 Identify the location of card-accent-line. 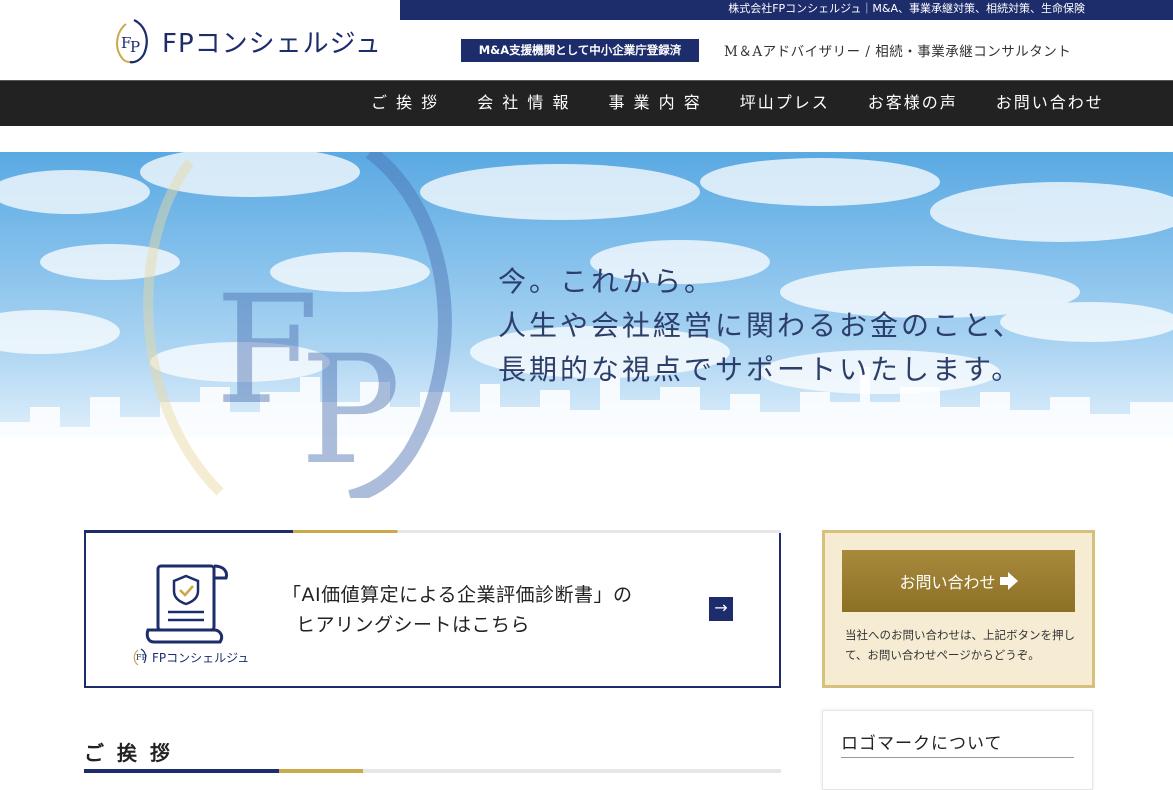
(432, 531).